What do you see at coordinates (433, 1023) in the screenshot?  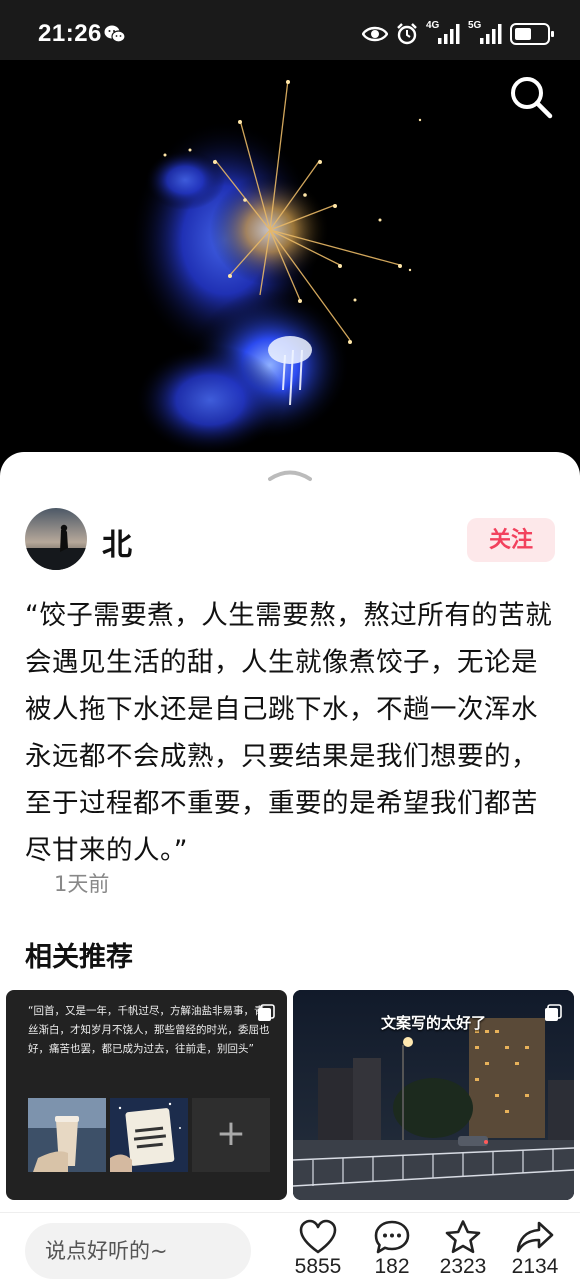 I see `related-card-2-caption: 文案写的太好了` at bounding box center [433, 1023].